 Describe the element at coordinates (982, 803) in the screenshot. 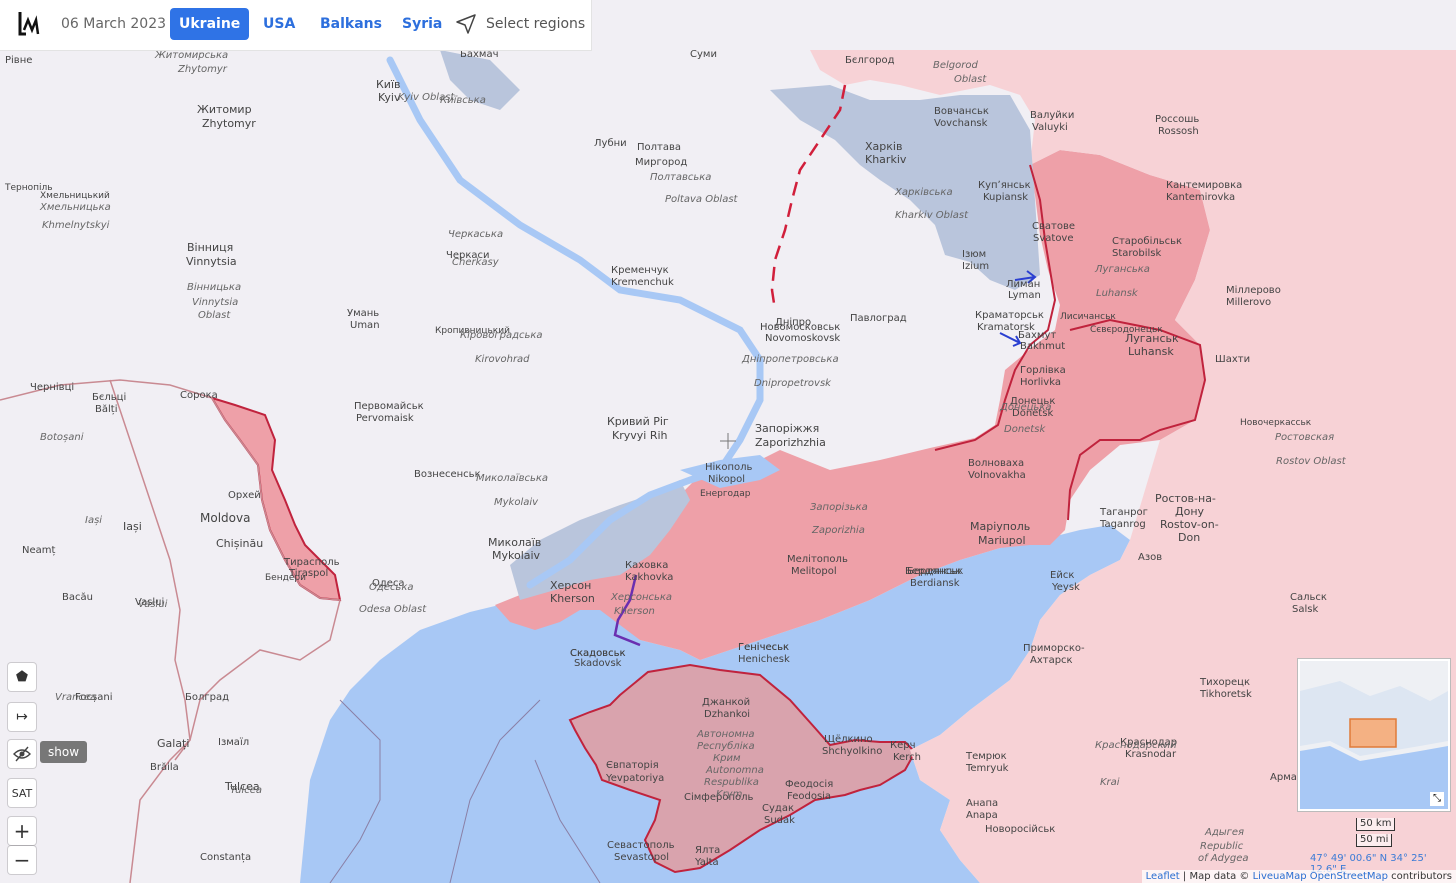

I see `place-label: Анапа` at that location.